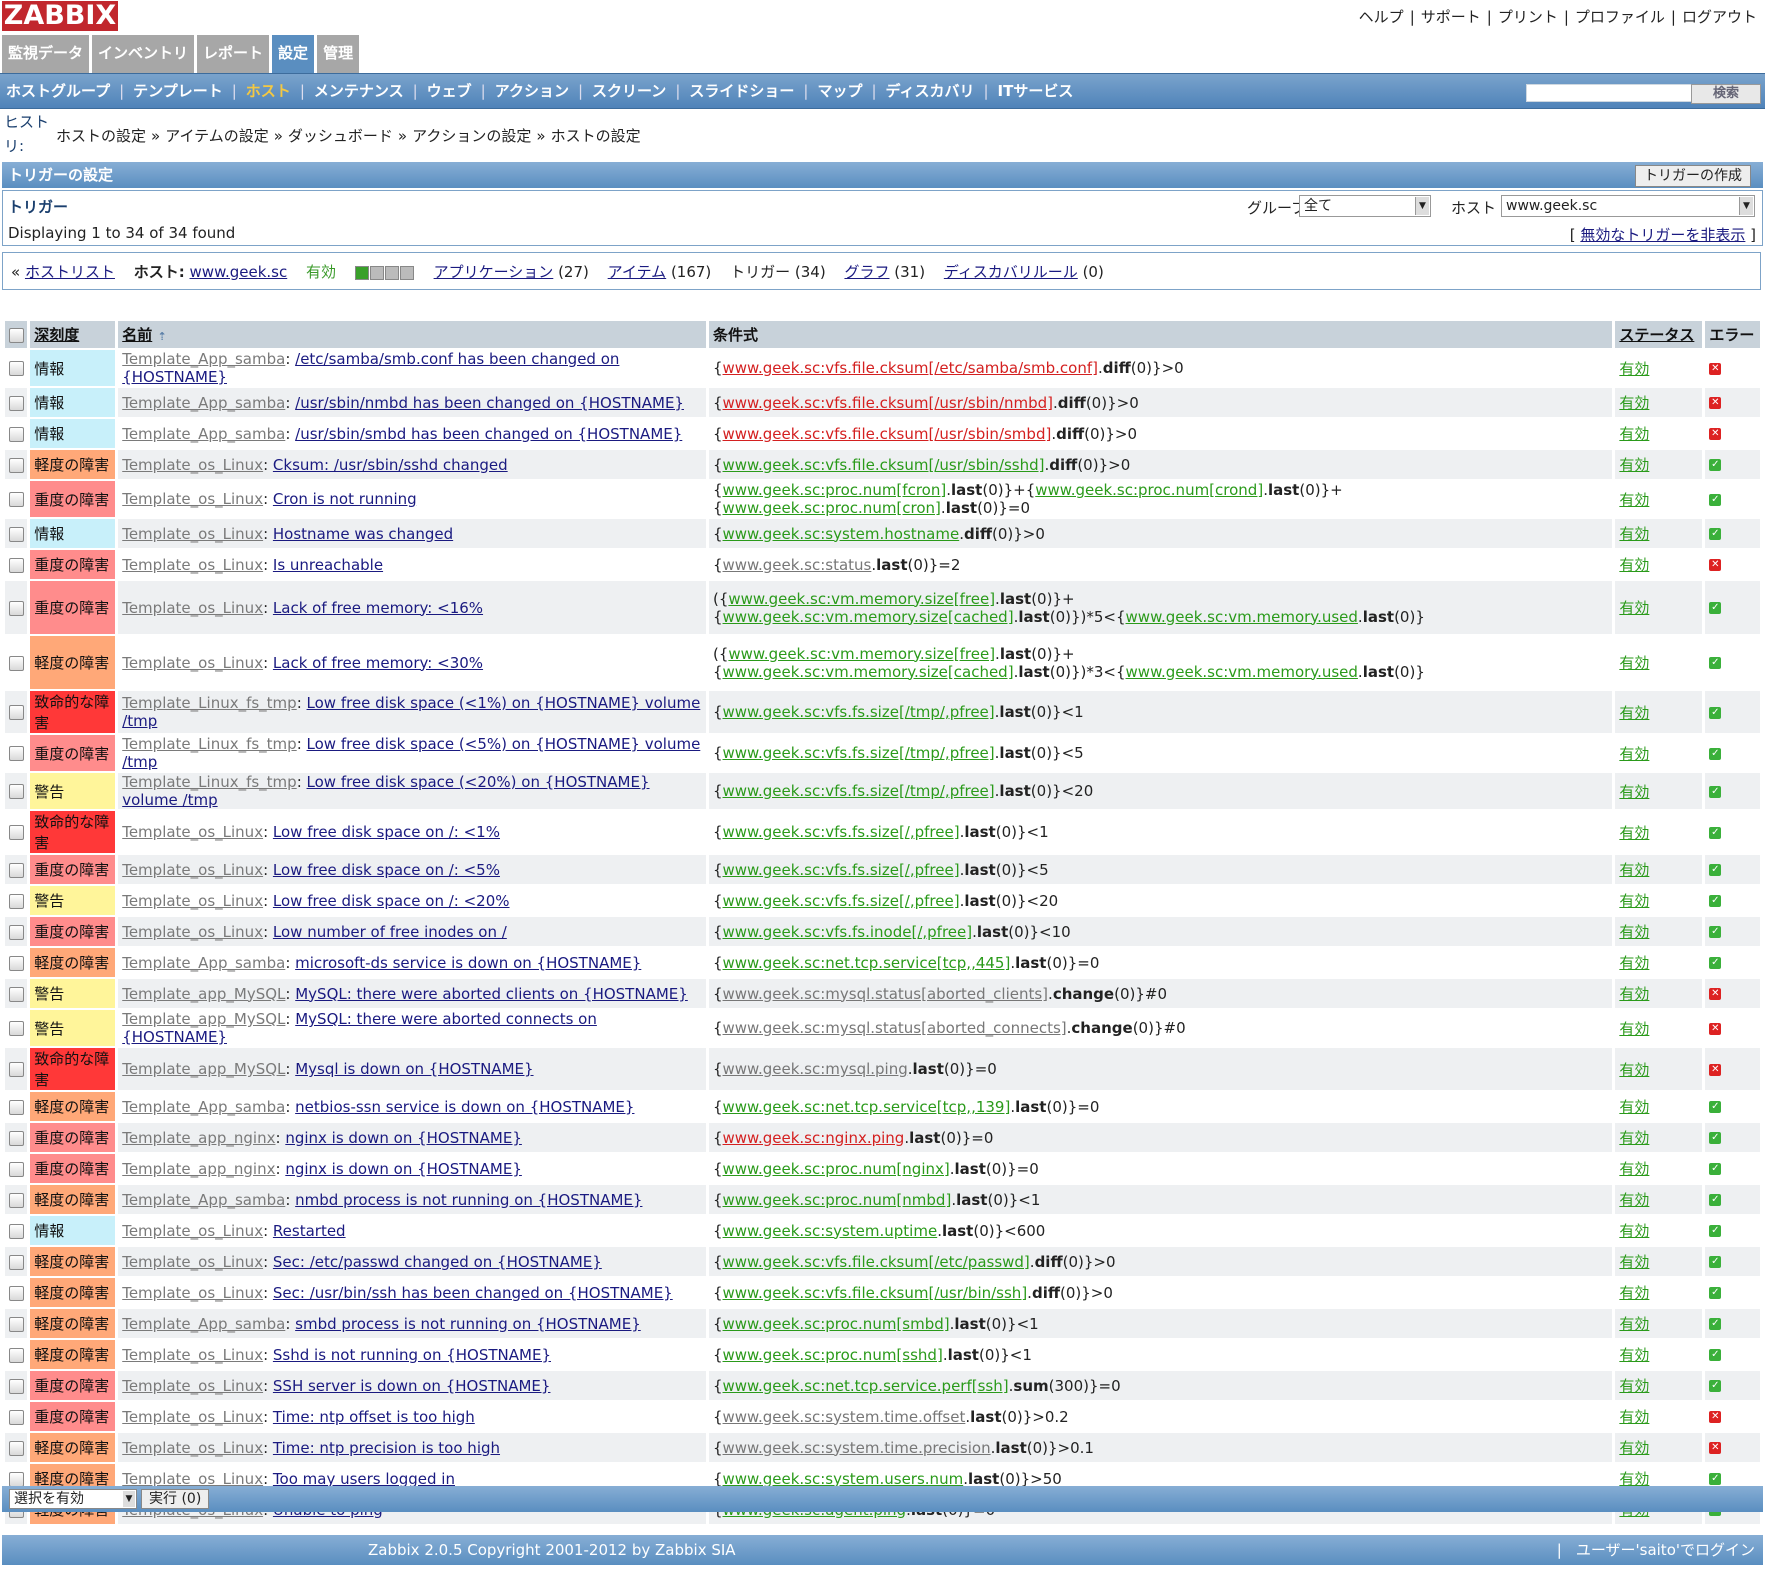  What do you see at coordinates (861, 654) in the screenshot?
I see `expression-item-link: www.geek.sc:vm.memory.size[free]` at bounding box center [861, 654].